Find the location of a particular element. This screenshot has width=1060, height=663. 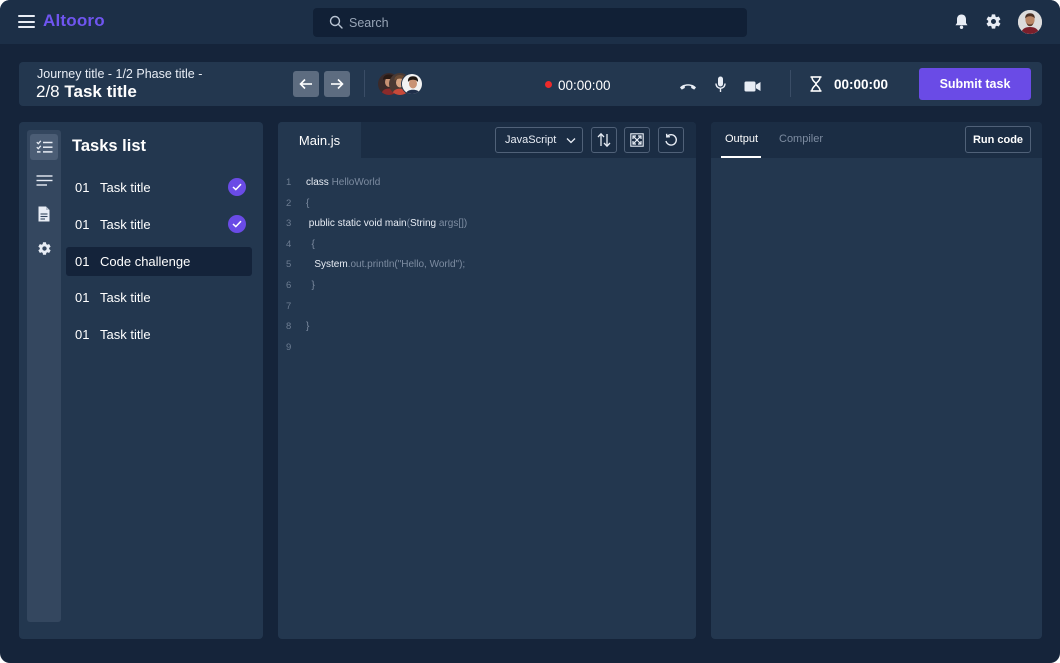

check-icon is located at coordinates (237, 224).